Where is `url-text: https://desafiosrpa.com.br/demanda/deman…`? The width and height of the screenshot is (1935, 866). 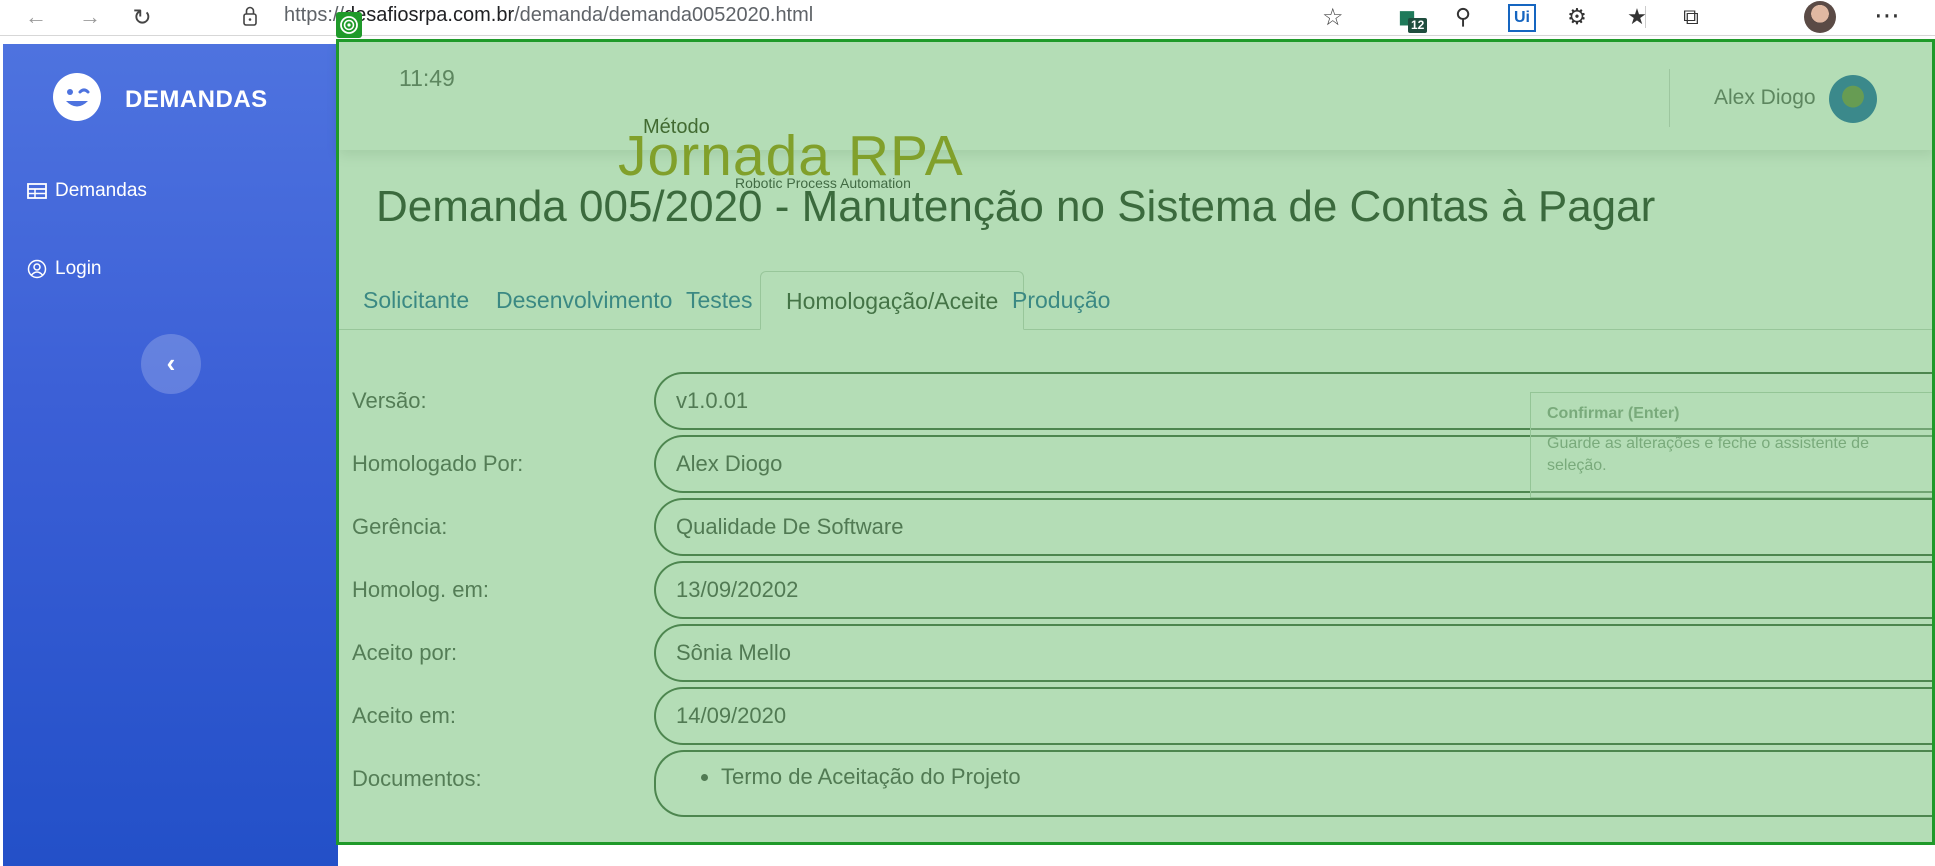 url-text: https://desafiosrpa.com.br/demanda/deman… is located at coordinates (548, 15).